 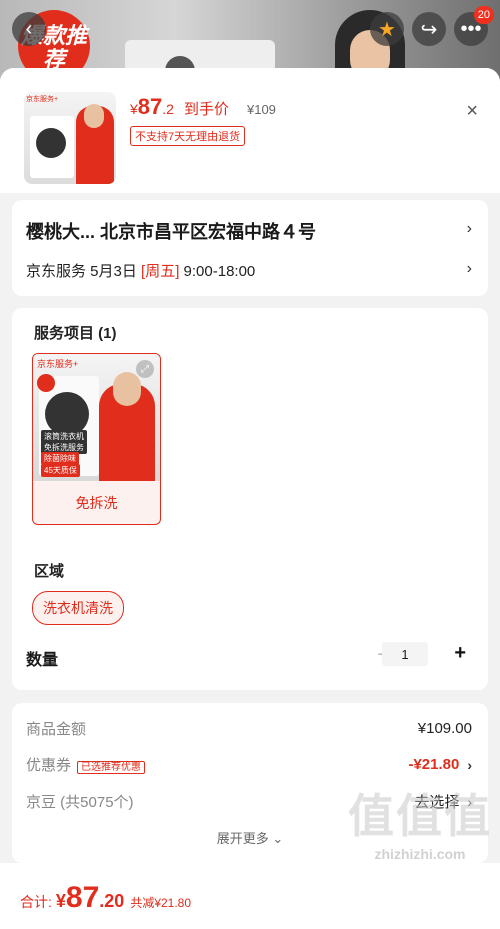 I want to click on no-return-badge: 不支持7天无理由退货, so click(x=188, y=136).